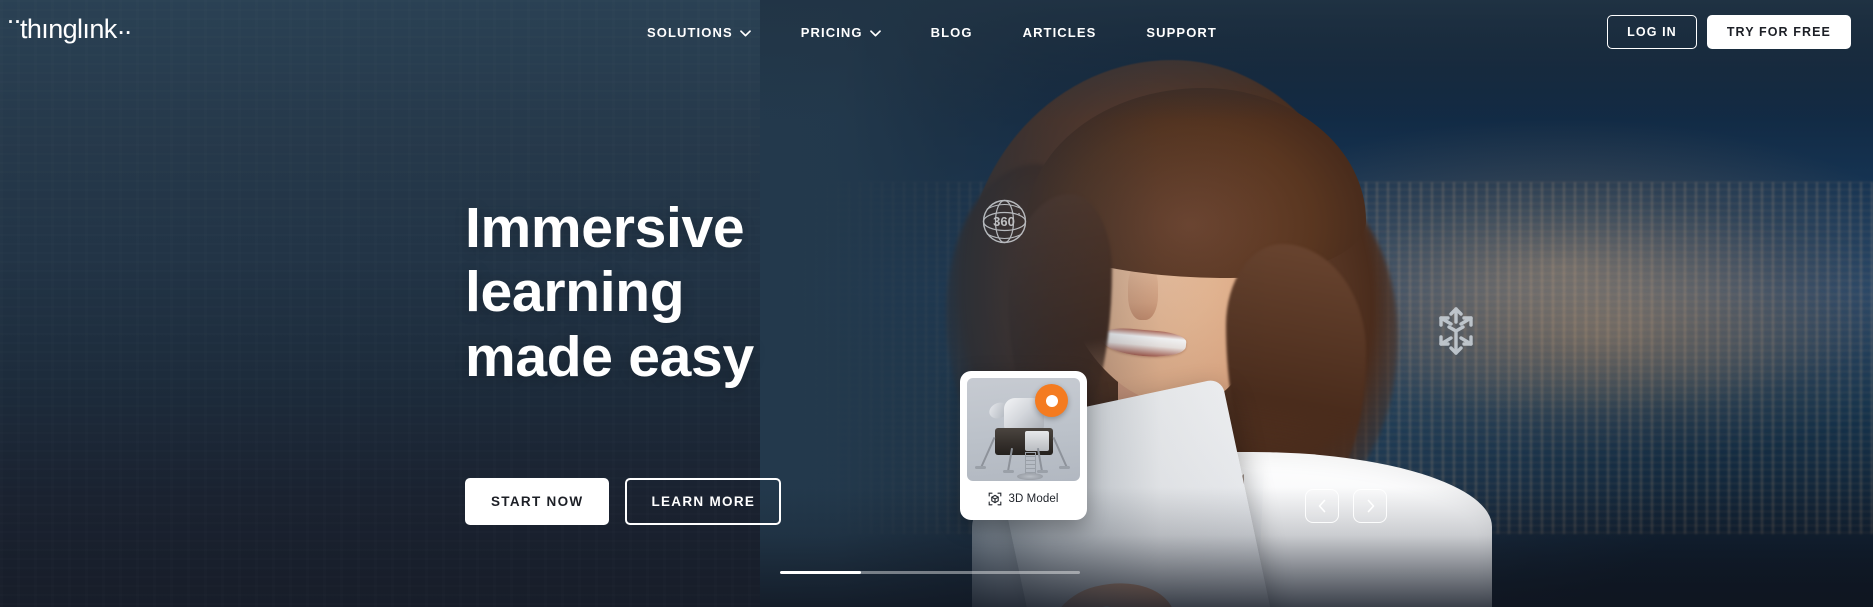 The width and height of the screenshot is (1873, 607). I want to click on logo-trailing-dots: ··, so click(124, 31).